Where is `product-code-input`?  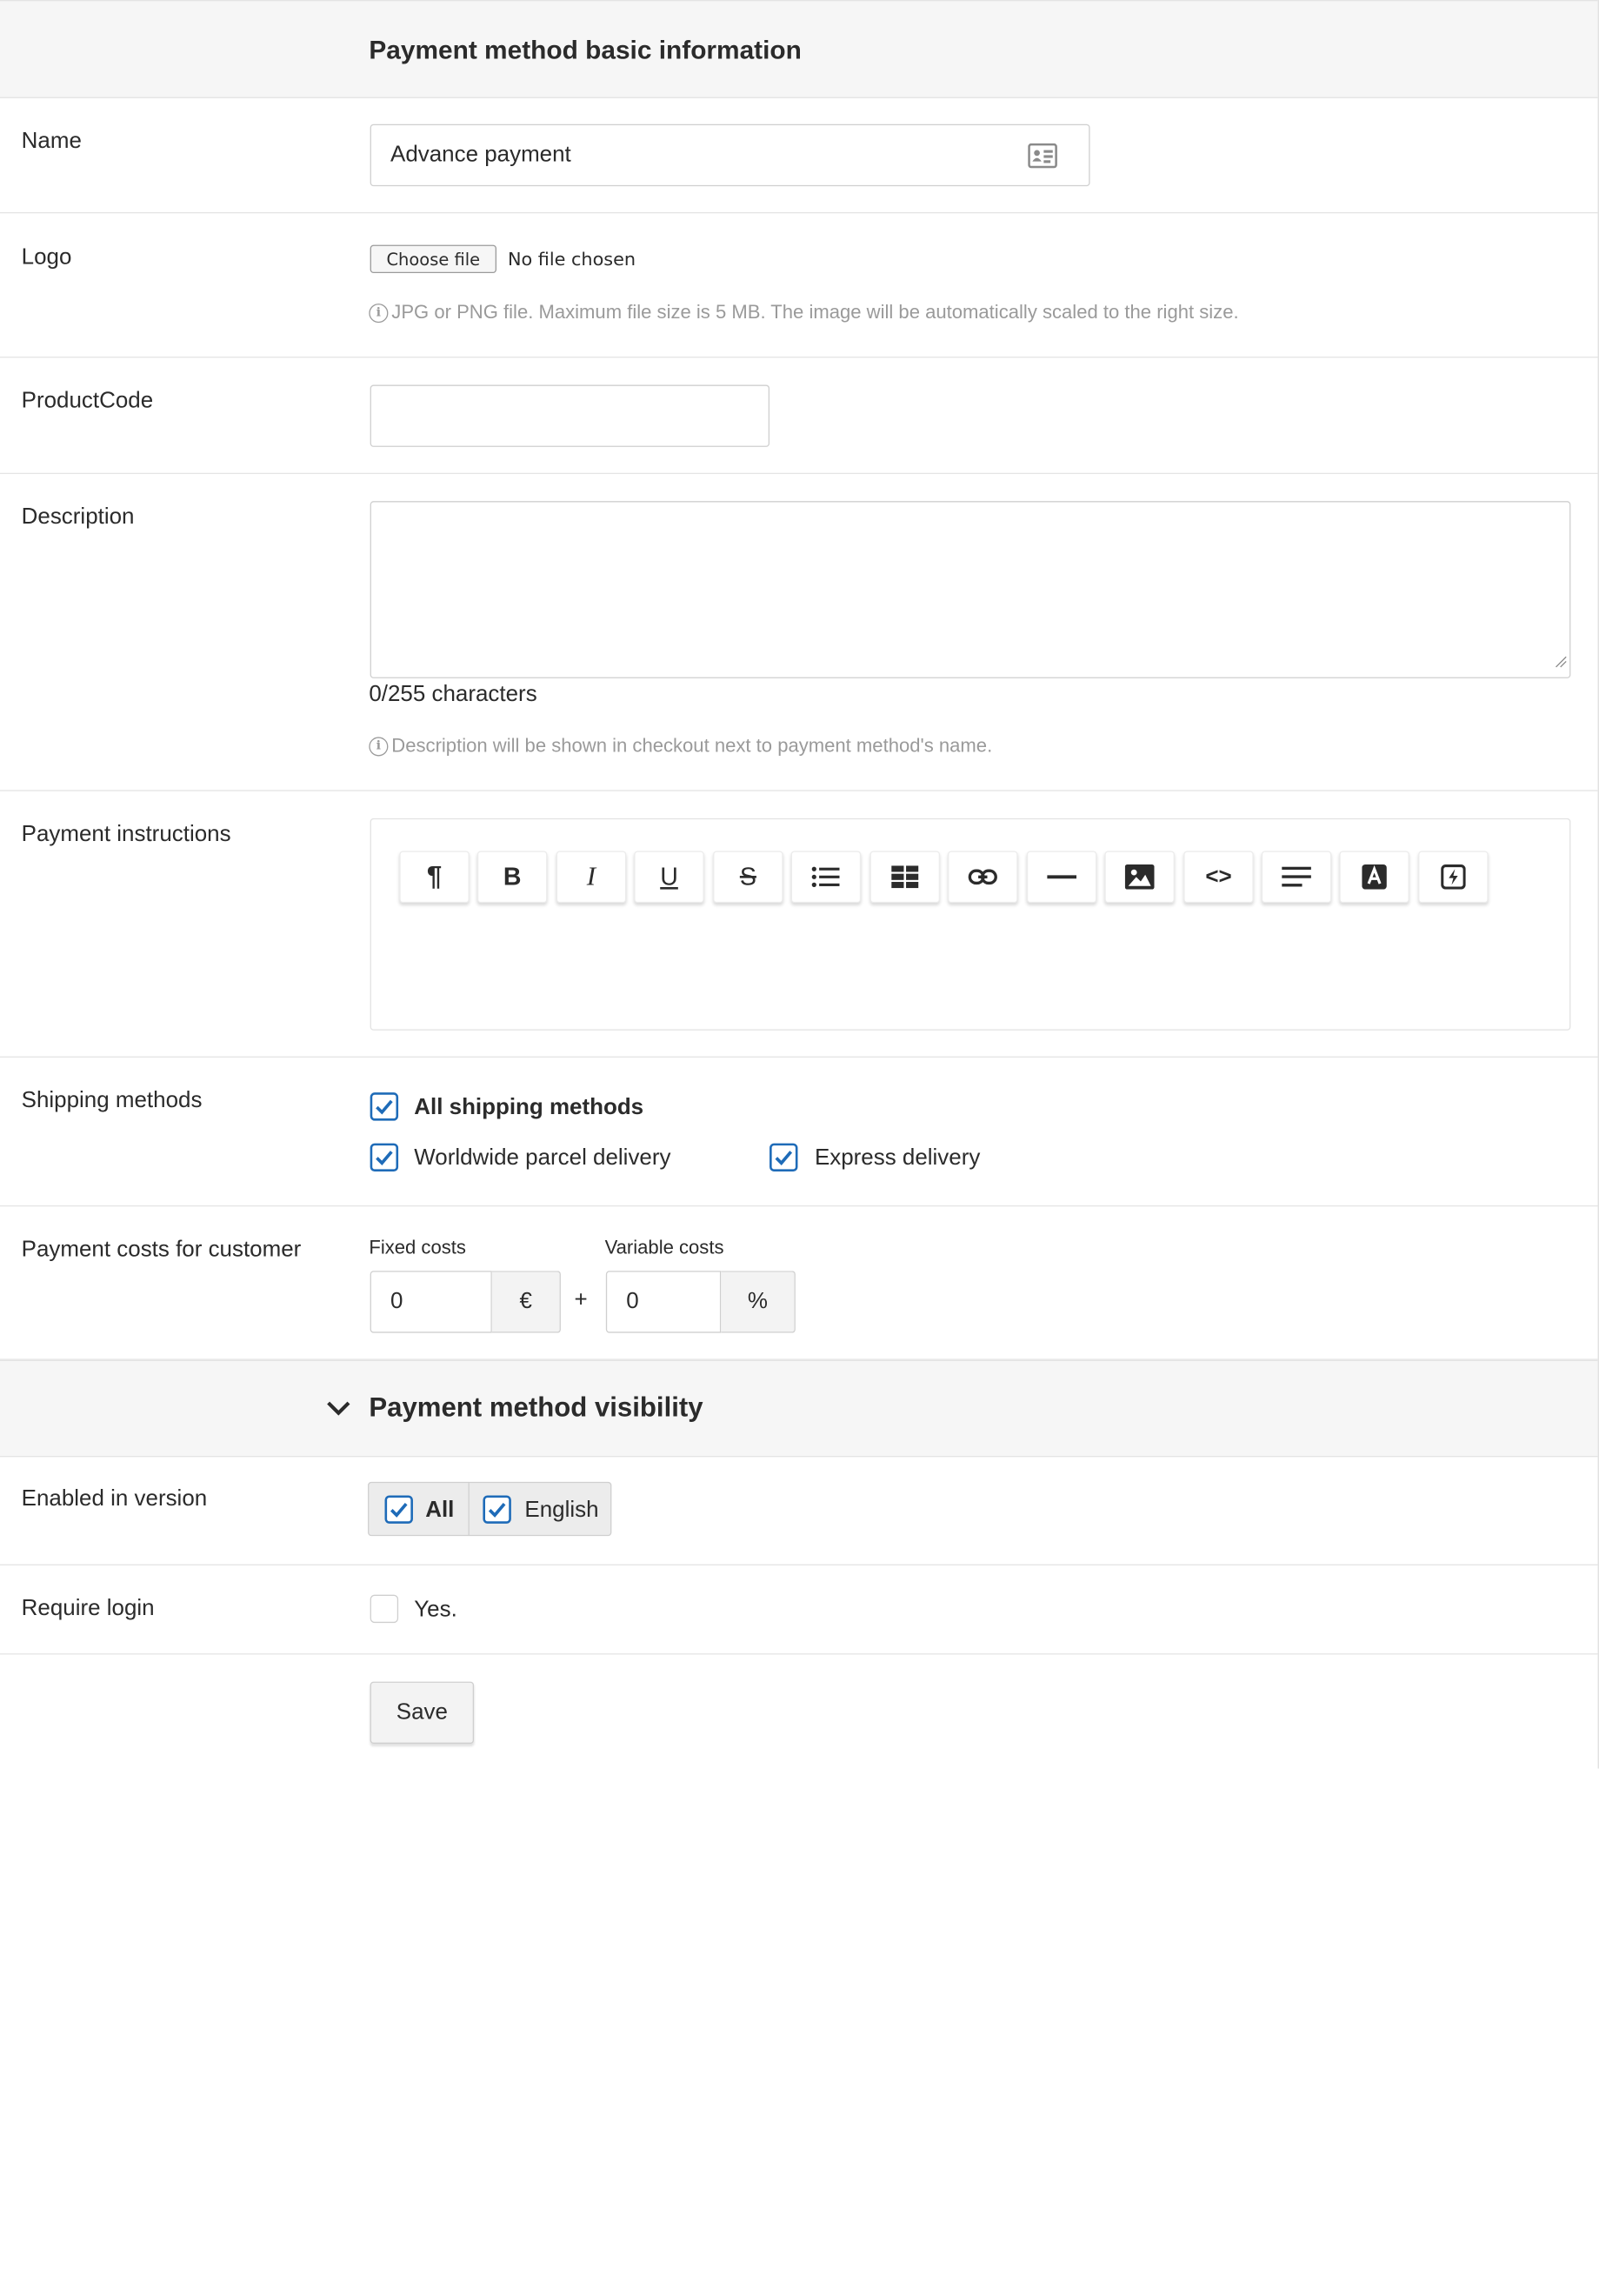
product-code-input is located at coordinates (570, 416).